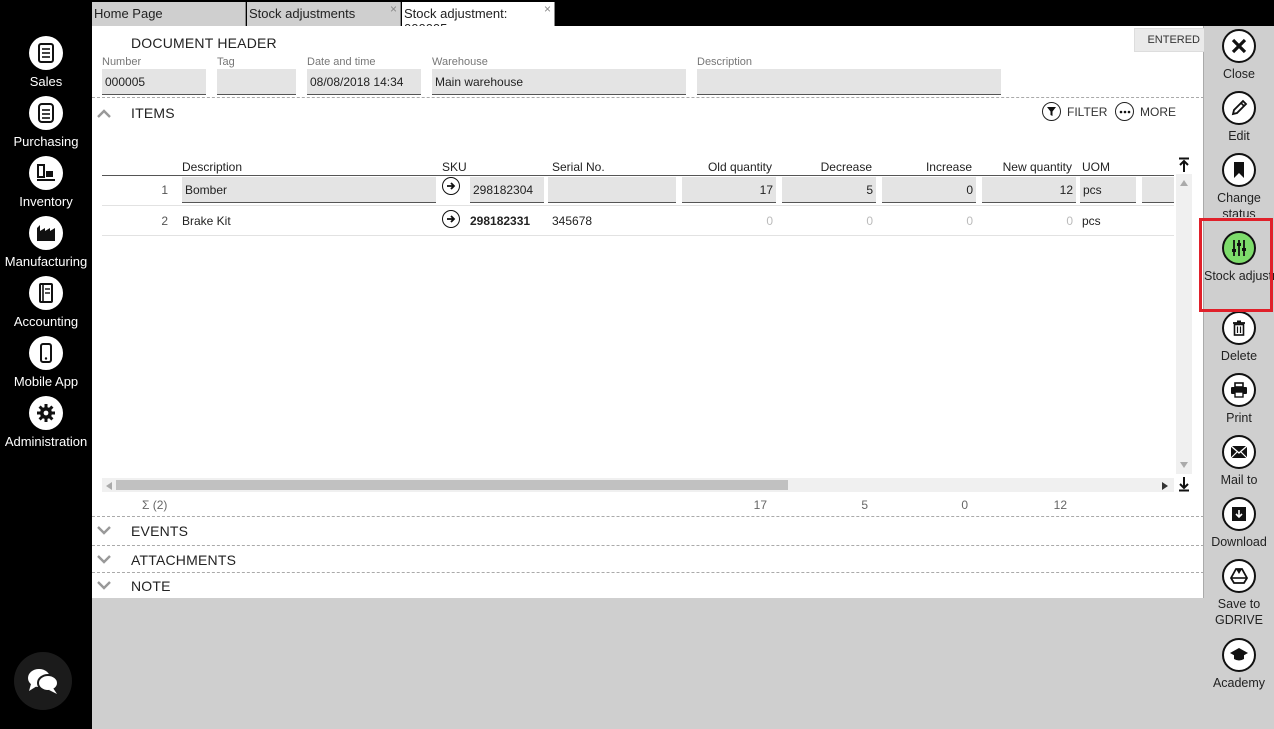 The height and width of the screenshot is (729, 1274). What do you see at coordinates (1239, 248) in the screenshot?
I see `sliders-icon` at bounding box center [1239, 248].